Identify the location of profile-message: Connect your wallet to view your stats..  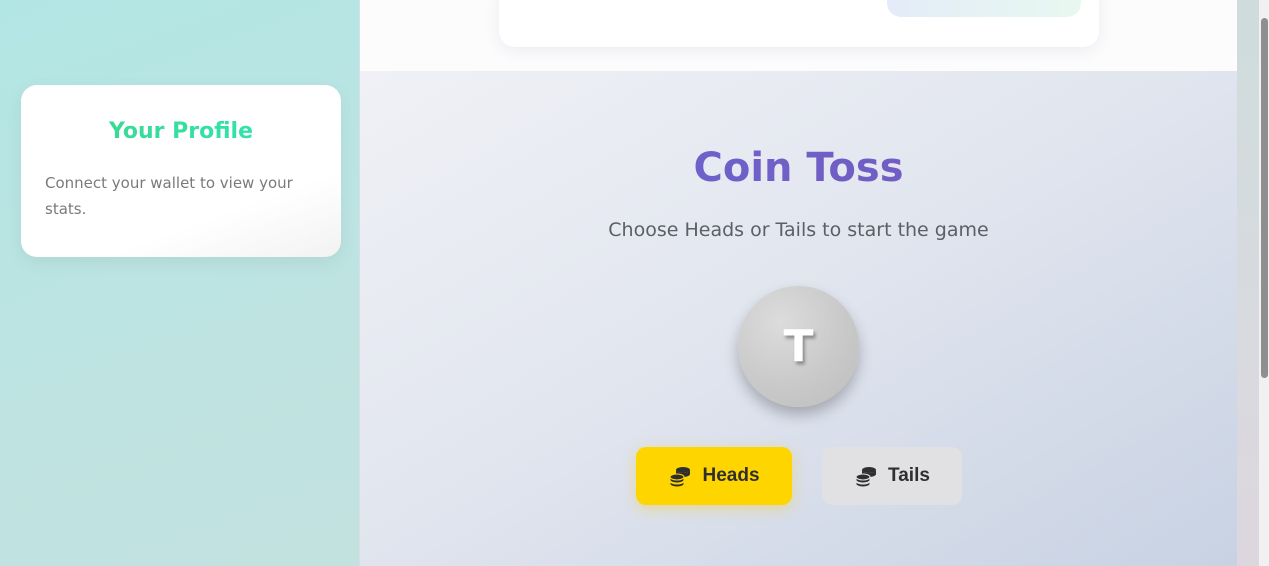
(169, 196).